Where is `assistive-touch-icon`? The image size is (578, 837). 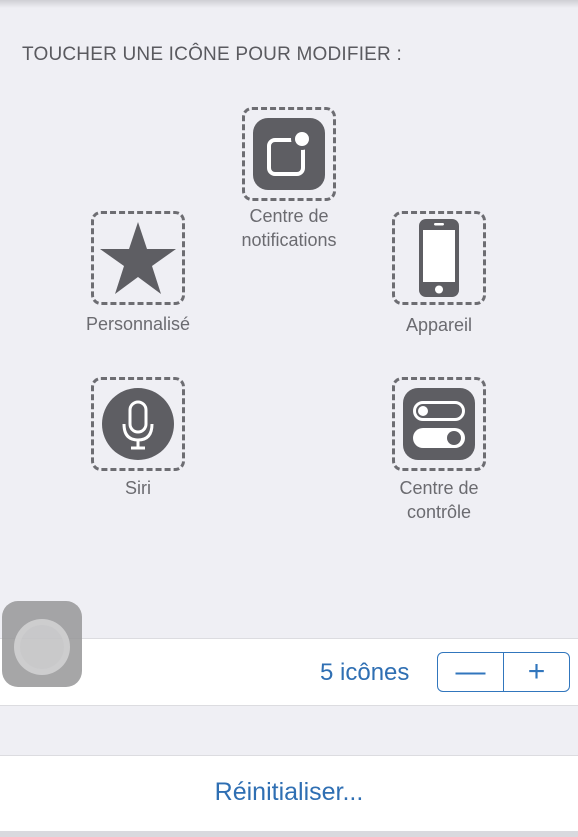
assistive-touch-icon is located at coordinates (42, 647).